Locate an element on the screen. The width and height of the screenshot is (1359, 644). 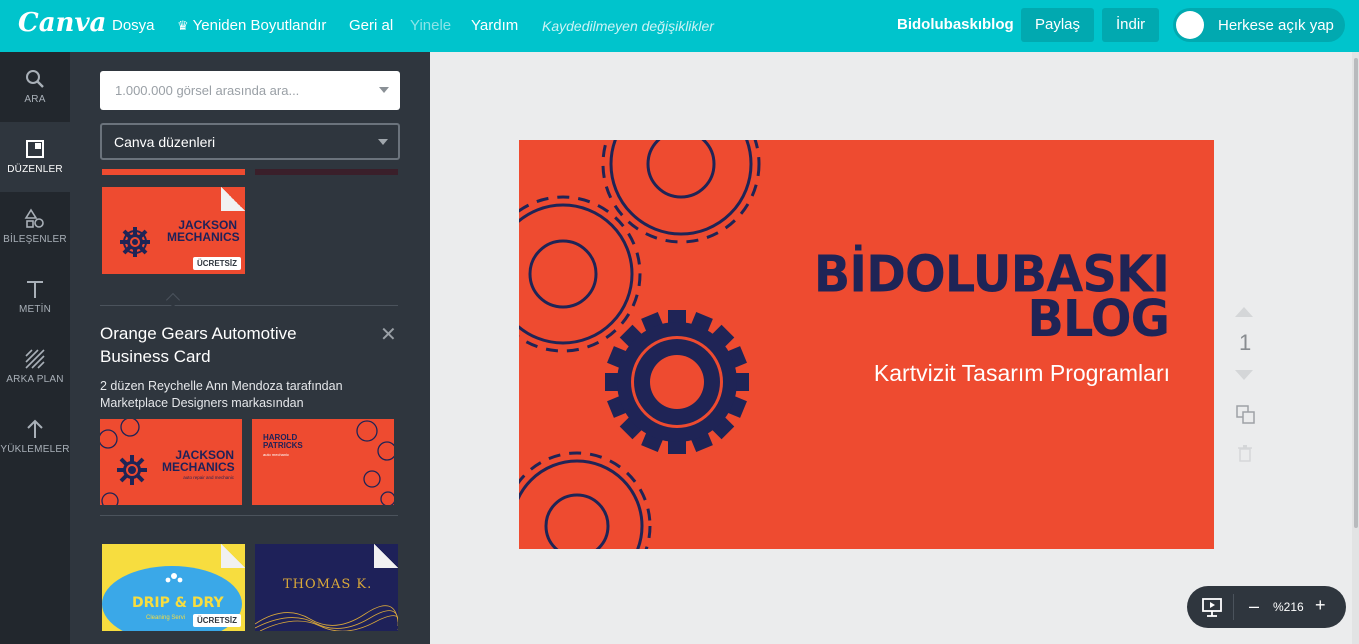
layout-thumbnail-thomas: THOMAS K. is located at coordinates (326, 587).